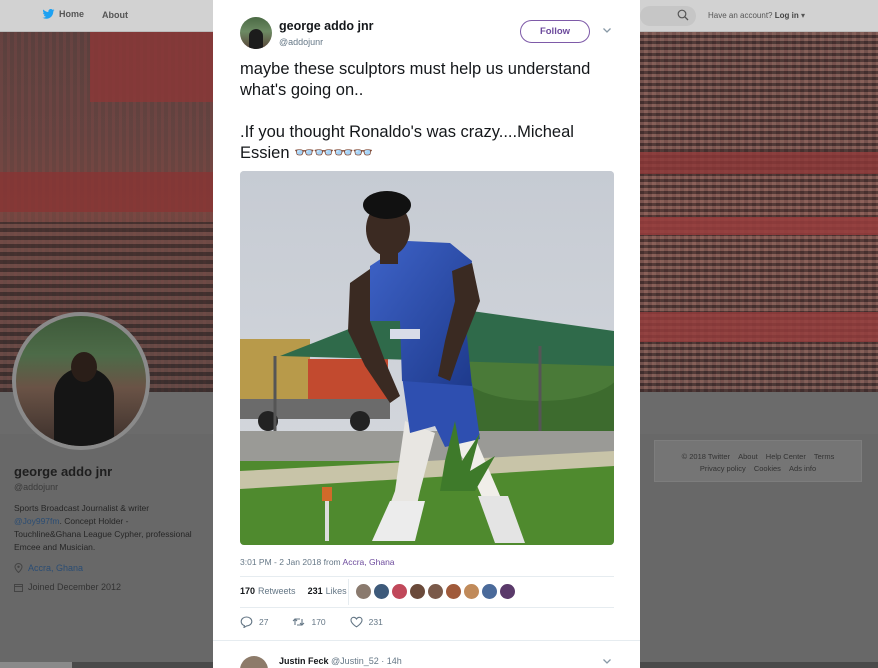  I want to click on likes-label: Likes, so click(336, 591).